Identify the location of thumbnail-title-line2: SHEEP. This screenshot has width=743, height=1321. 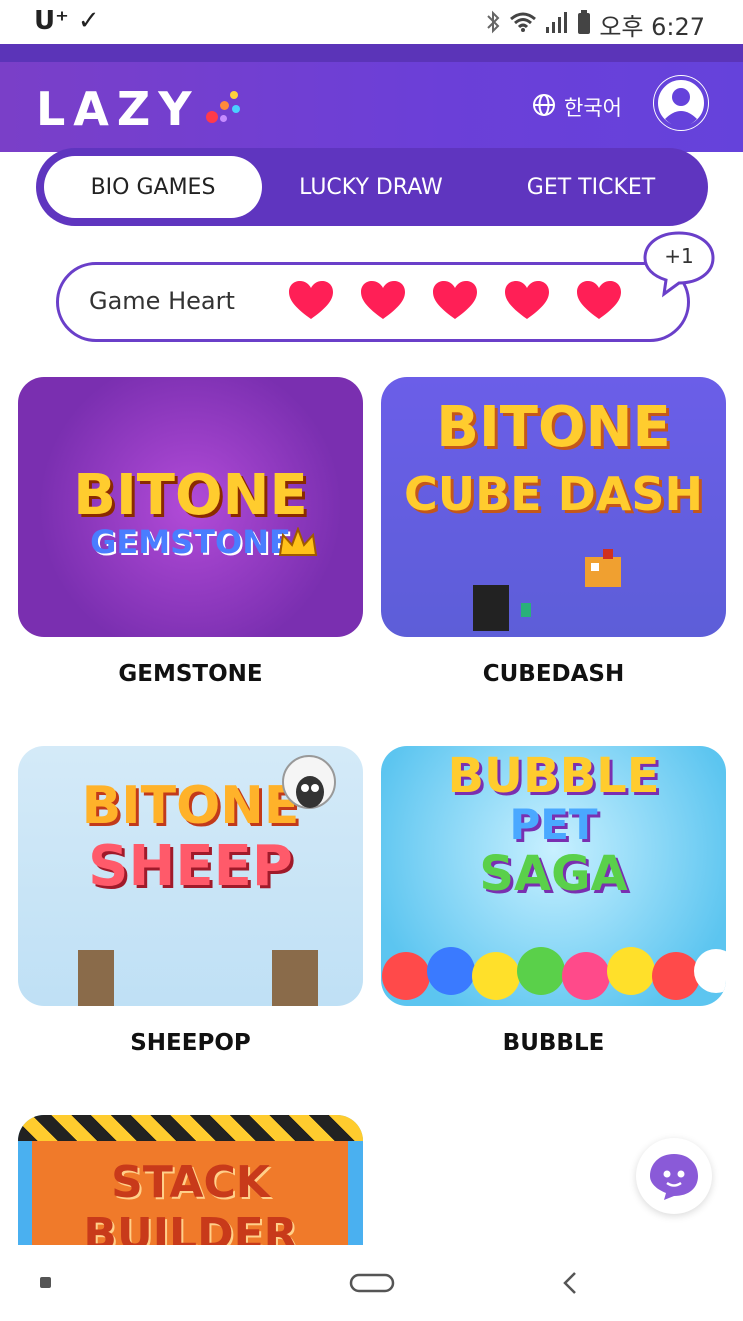
(190, 866).